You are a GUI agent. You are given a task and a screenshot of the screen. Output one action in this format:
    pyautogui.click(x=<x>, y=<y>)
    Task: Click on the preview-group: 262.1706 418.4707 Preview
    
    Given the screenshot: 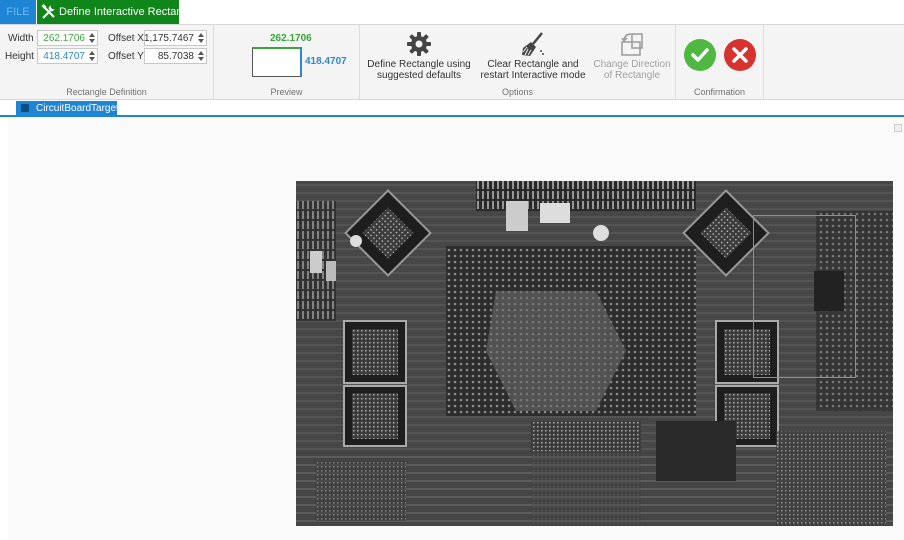 What is the action you would take?
    pyautogui.click(x=287, y=62)
    